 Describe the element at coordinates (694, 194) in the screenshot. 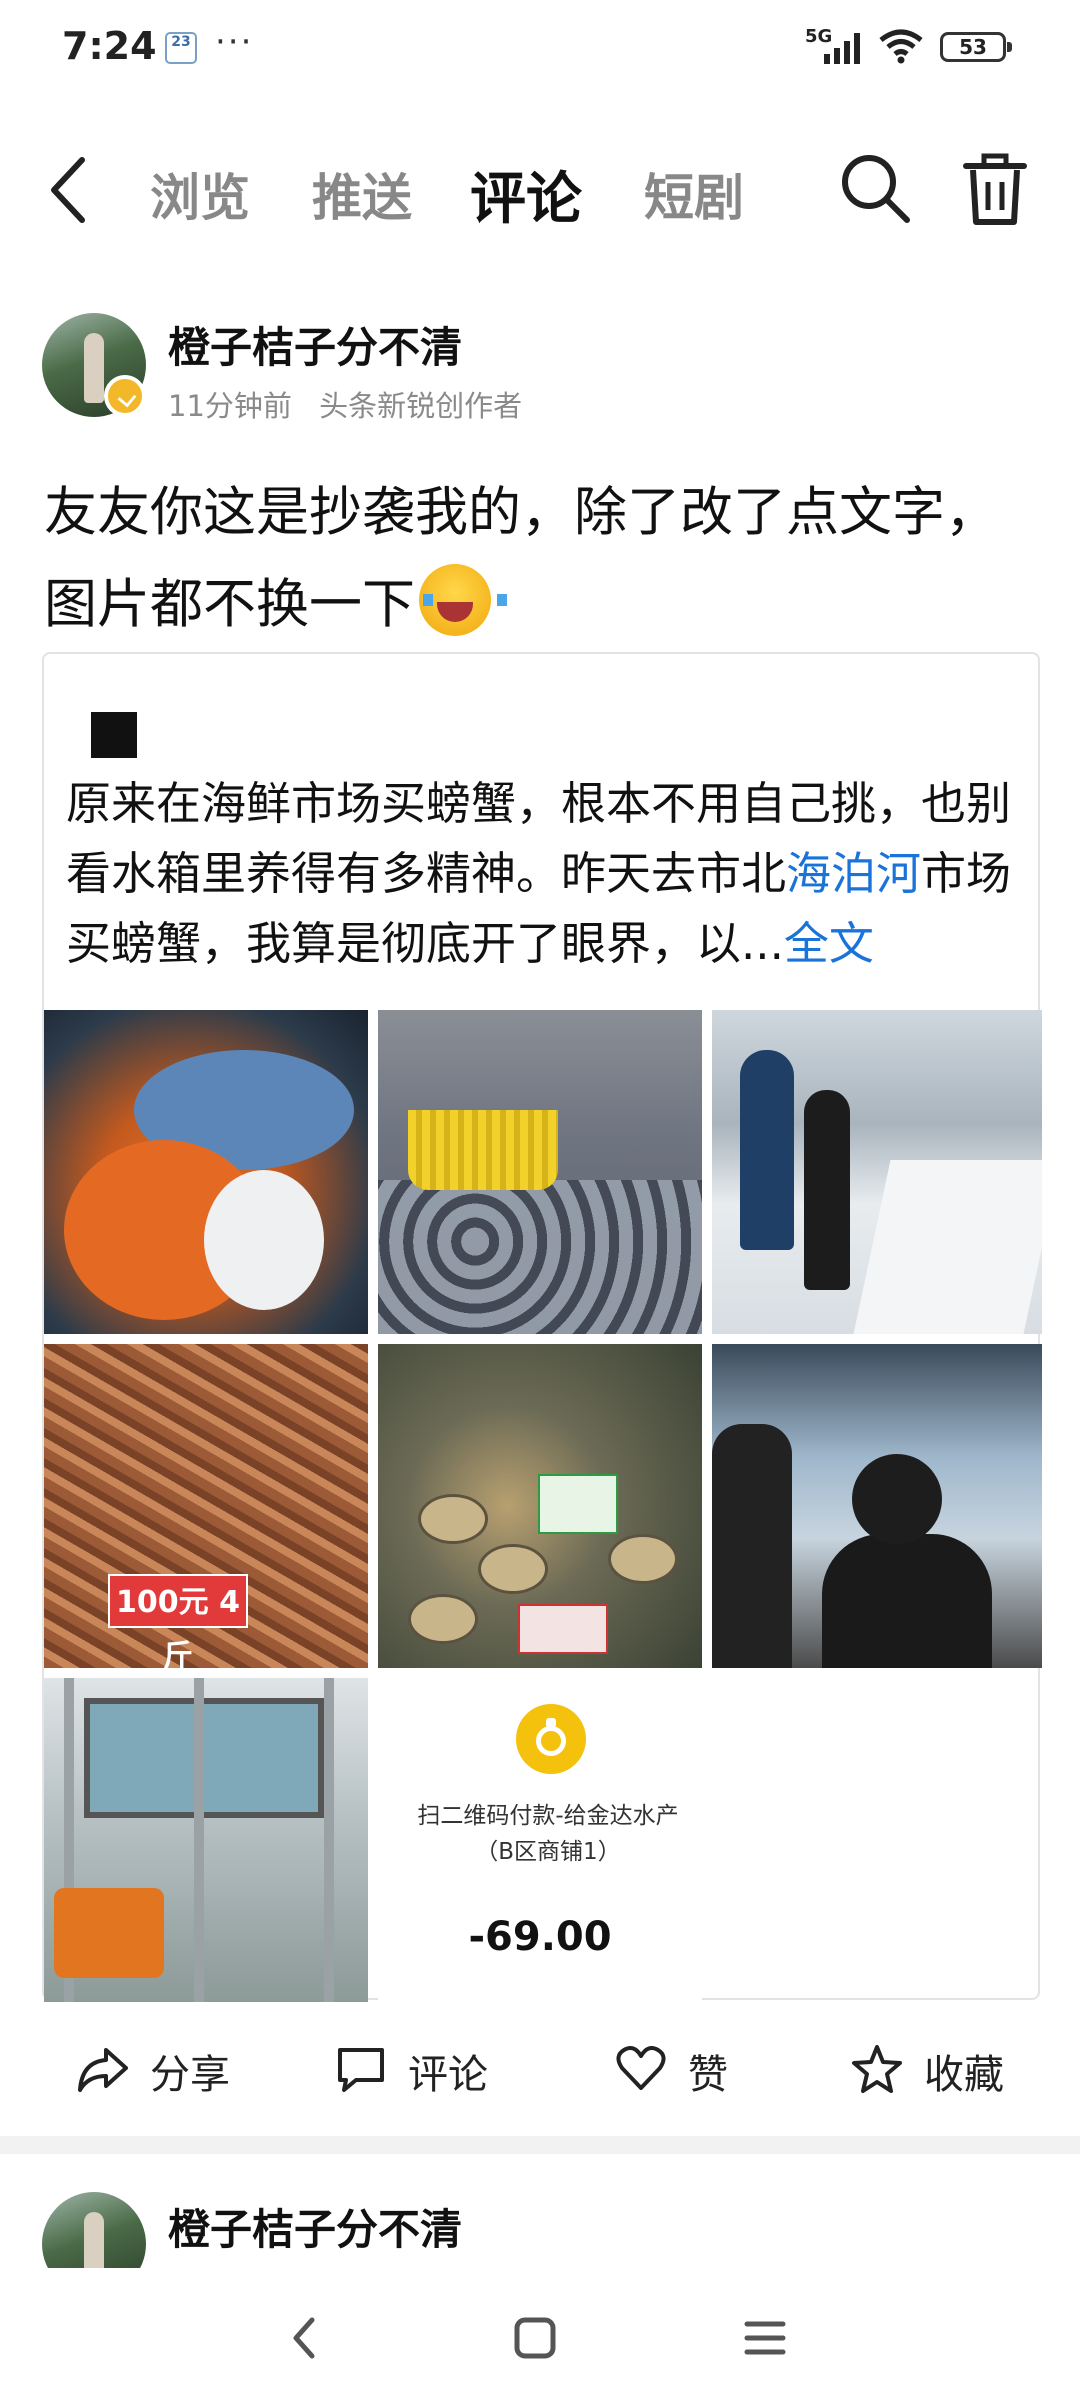

I see `tab-short-drama: 短剧` at that location.